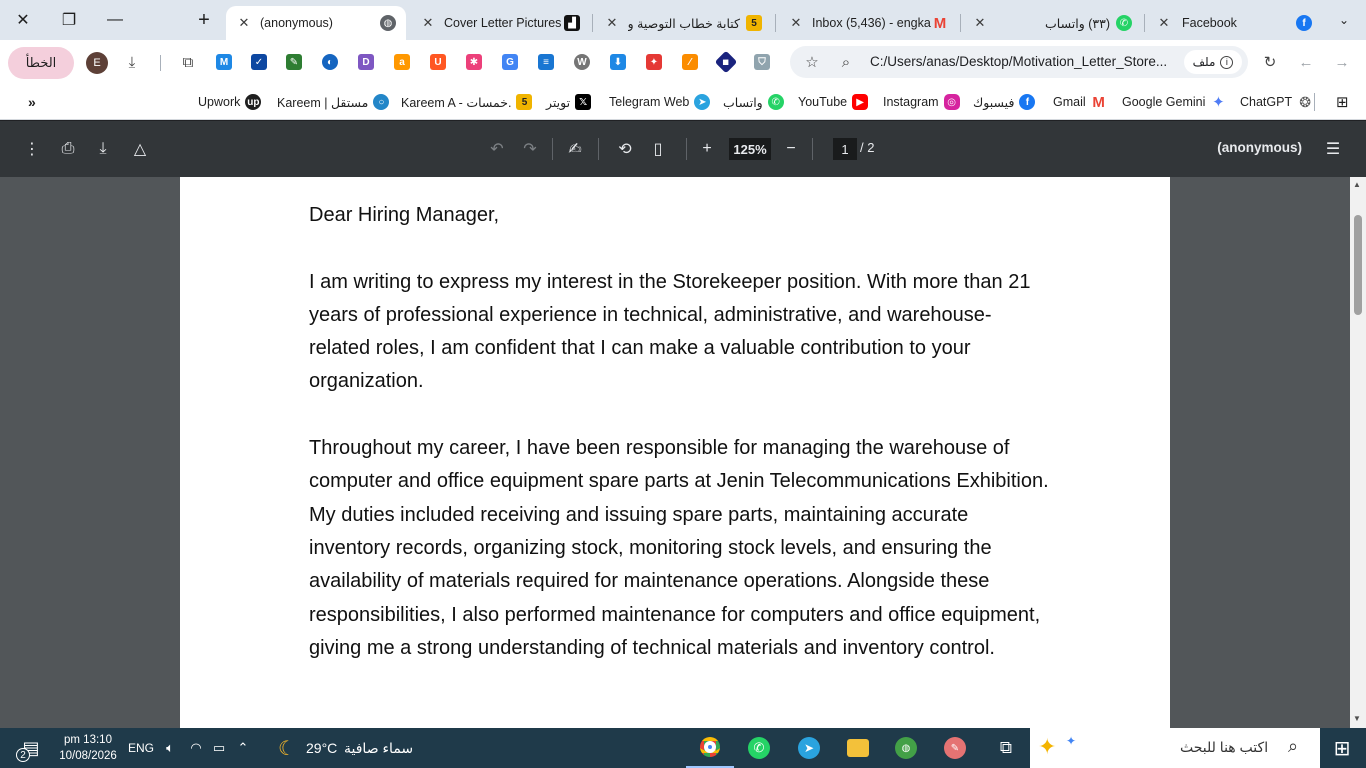 The height and width of the screenshot is (768, 1366). I want to click on bookmark-khamsat: Kareem A - خمسات. 5, so click(467, 102).